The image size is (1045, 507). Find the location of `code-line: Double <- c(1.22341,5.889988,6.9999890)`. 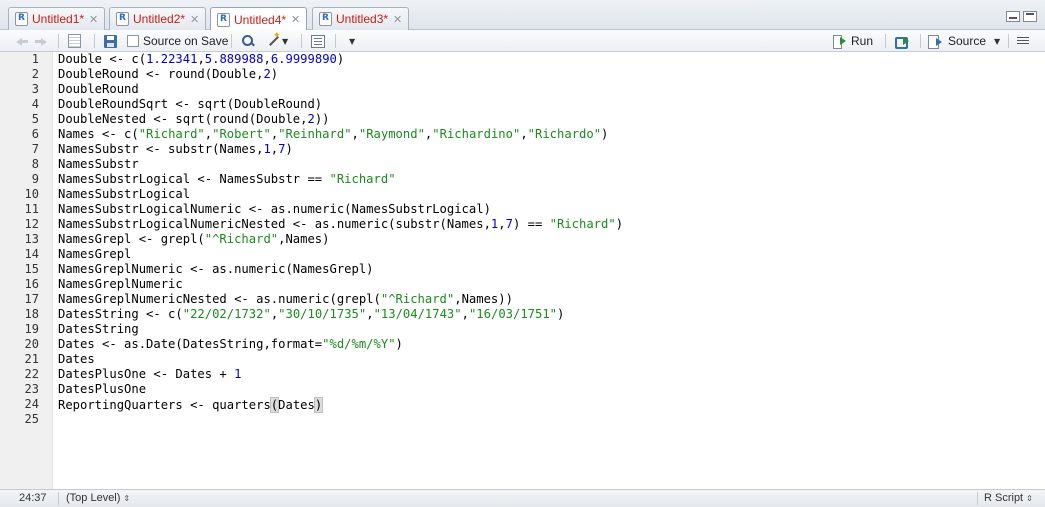

code-line: Double <- c(1.22341,5.889988,6.9999890) is located at coordinates (201, 59).